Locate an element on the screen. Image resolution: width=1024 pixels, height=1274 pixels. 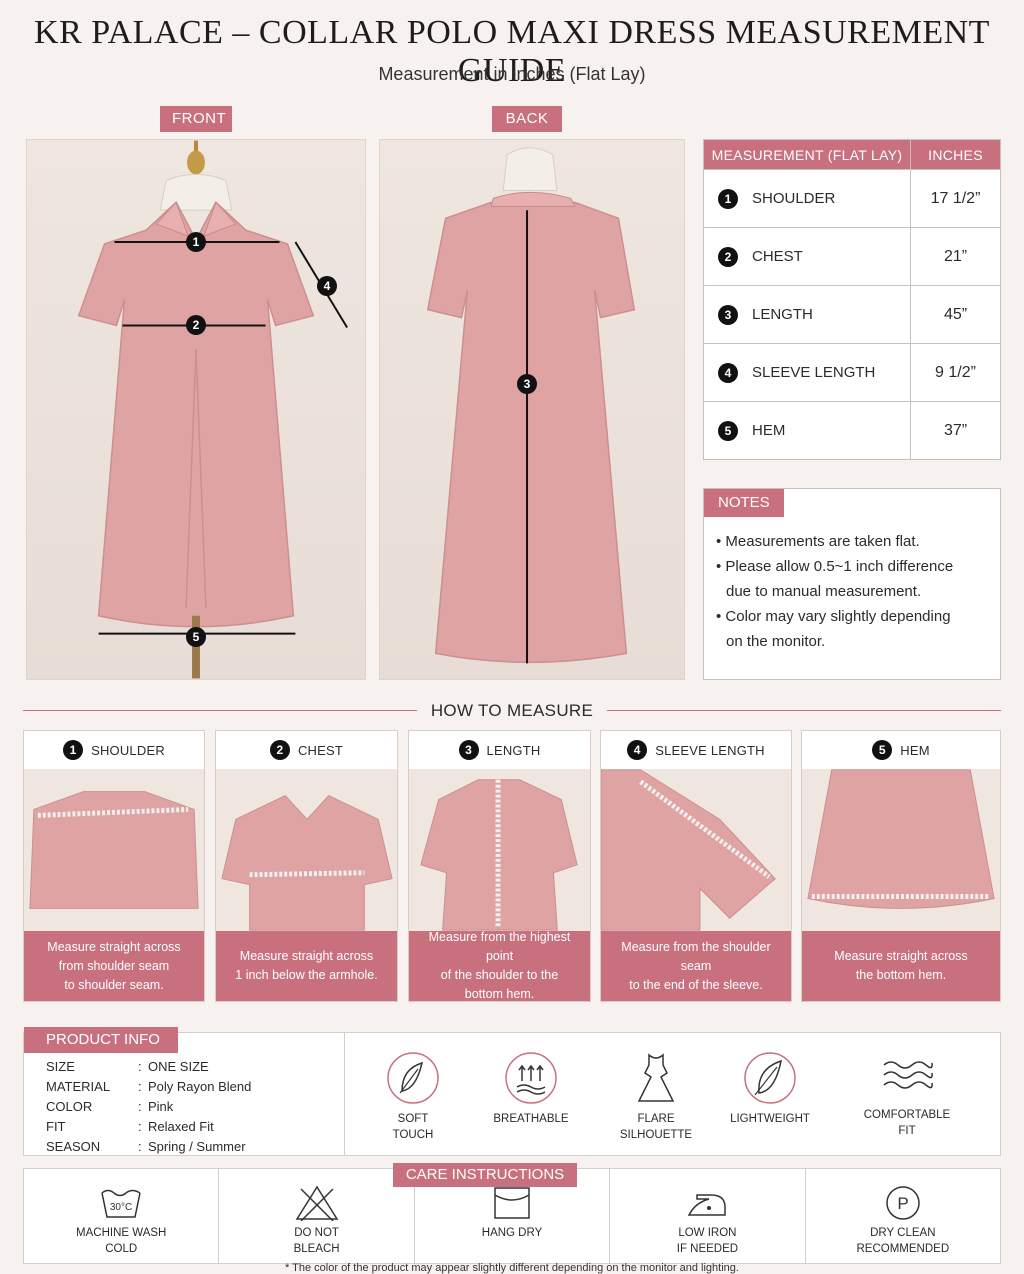
row-value: 21” is located at coordinates (955, 256).